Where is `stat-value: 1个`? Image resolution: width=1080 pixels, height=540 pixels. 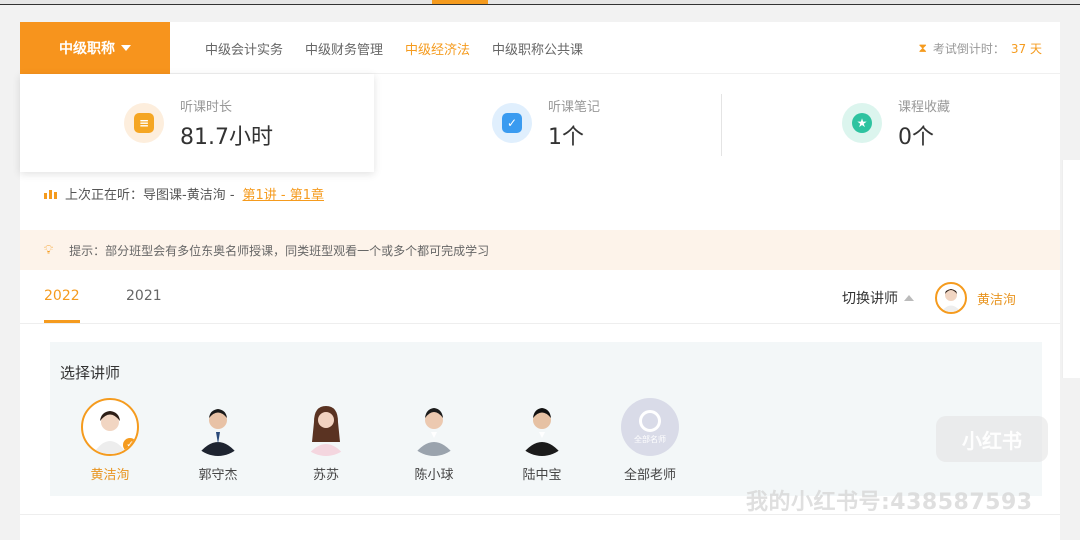 stat-value: 1个 is located at coordinates (566, 137).